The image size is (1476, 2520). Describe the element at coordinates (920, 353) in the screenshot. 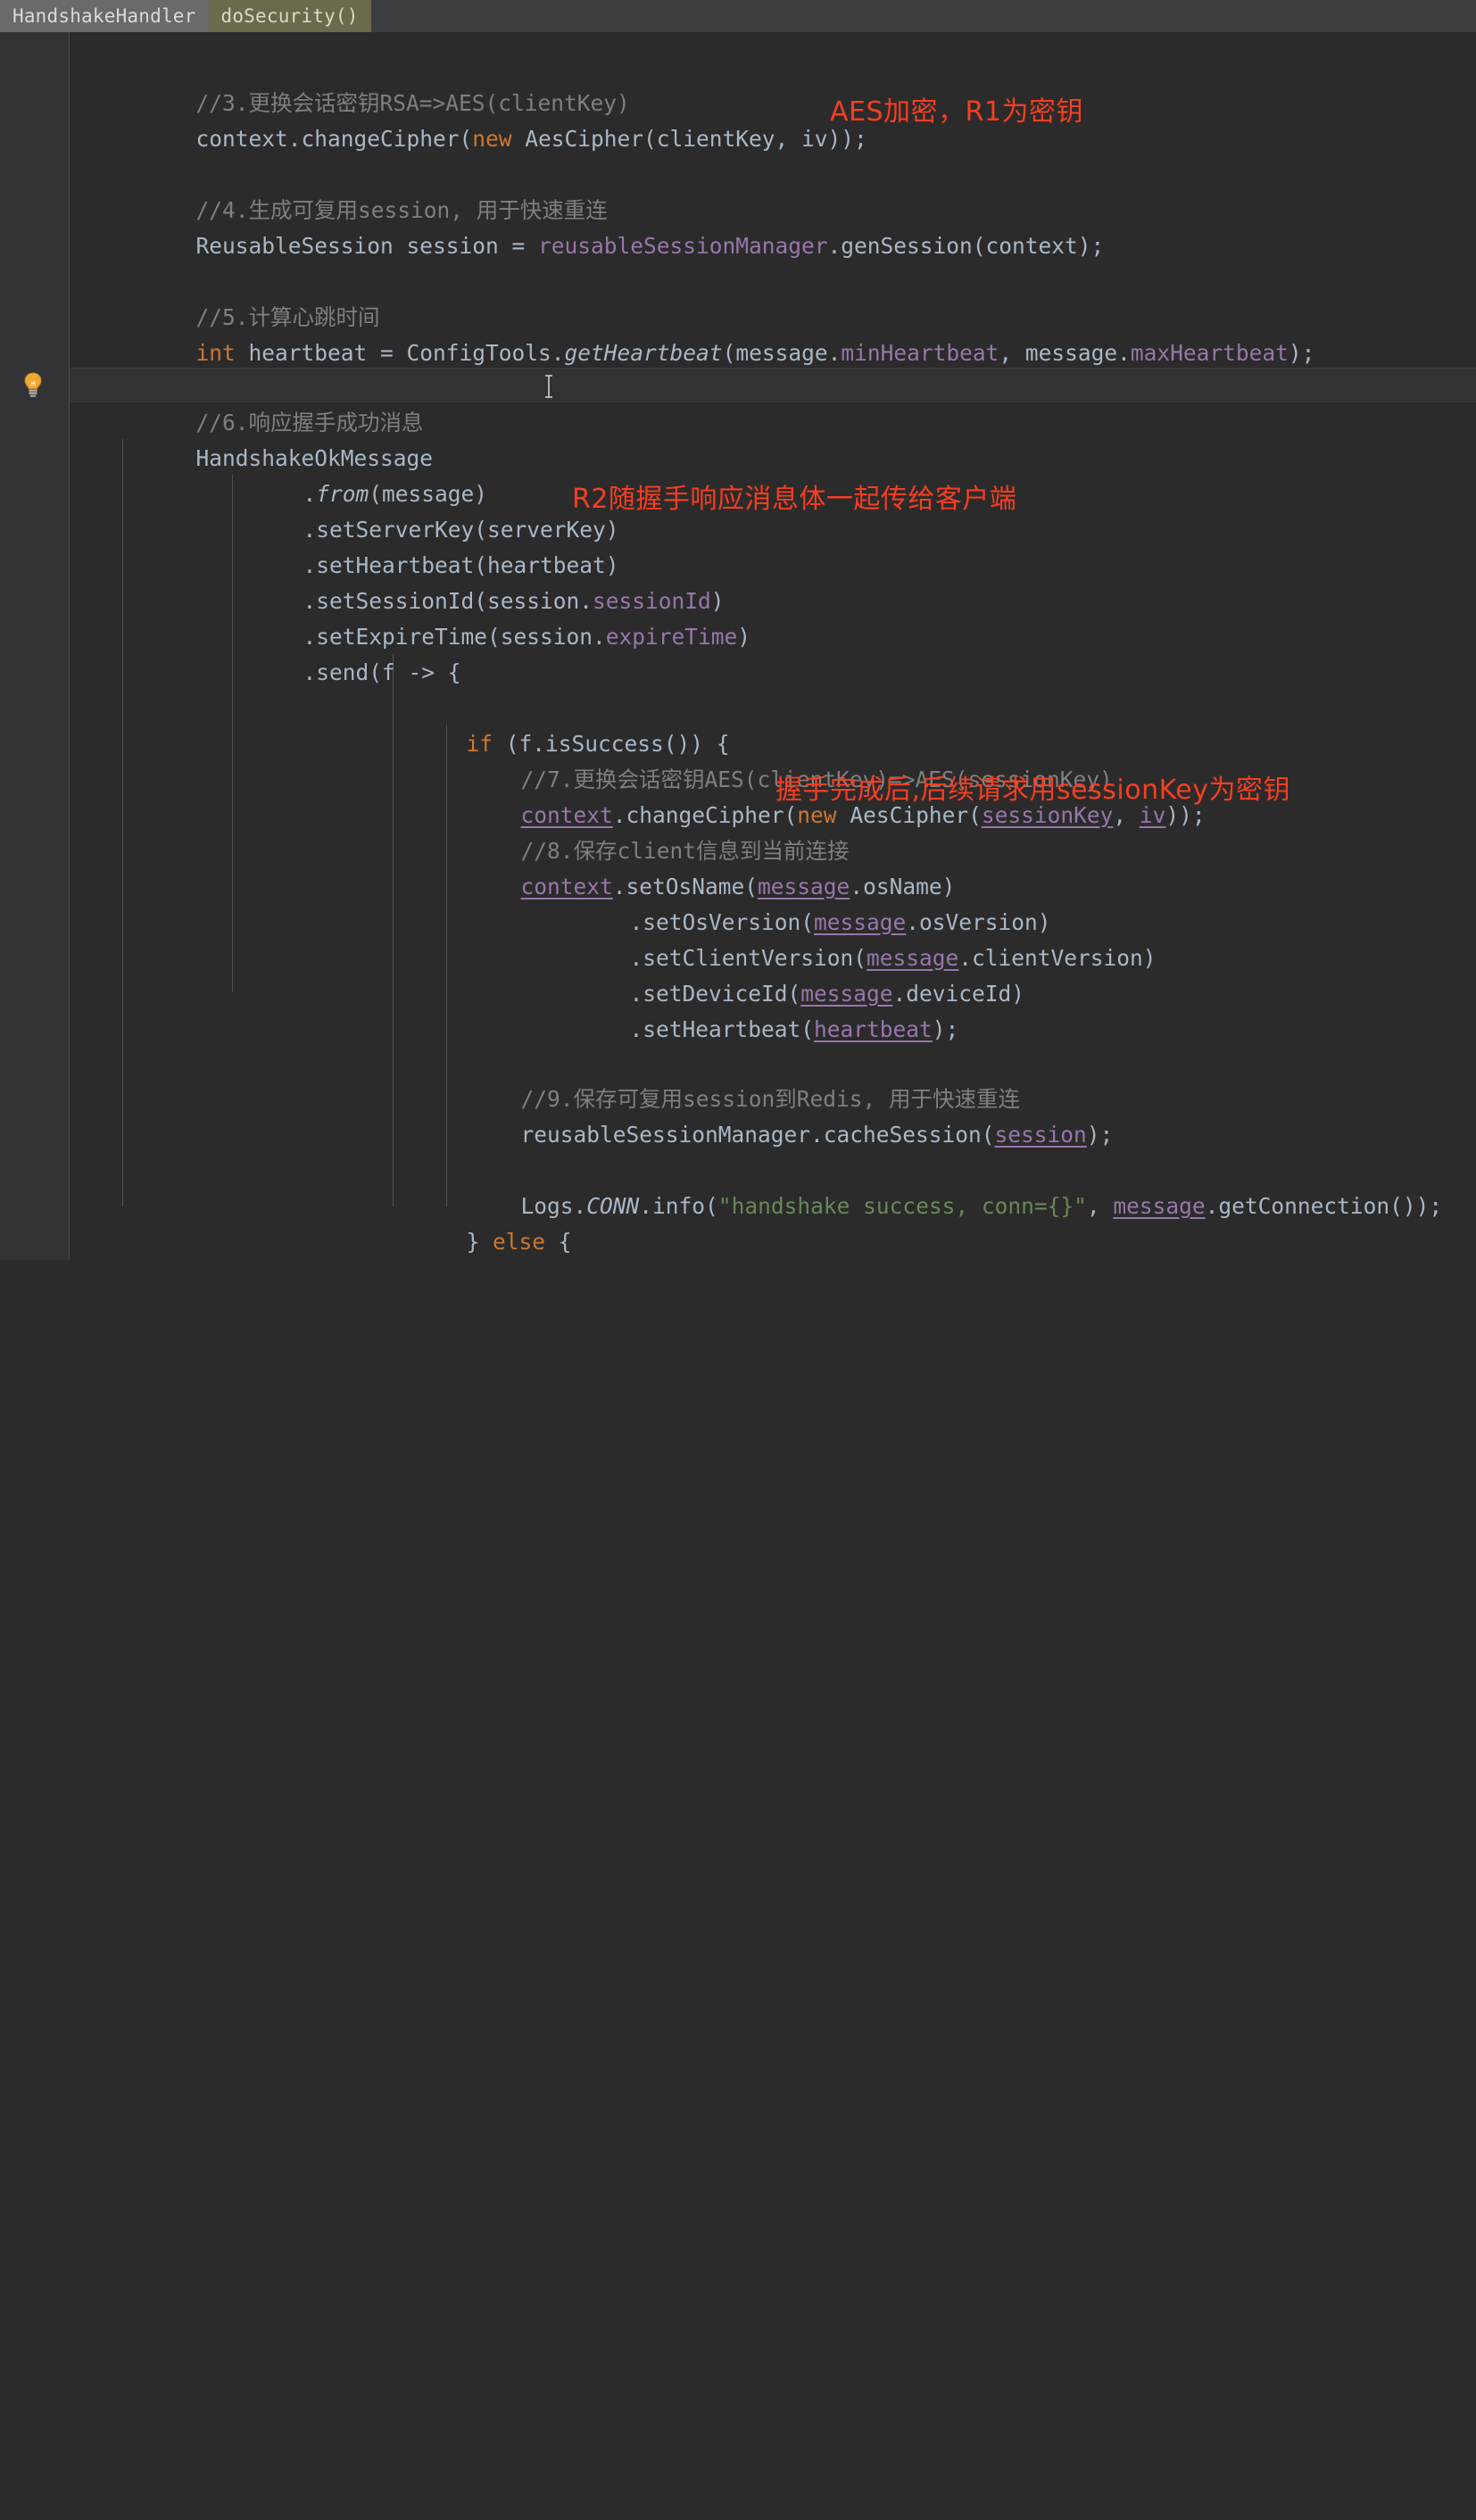

I see `field-token: minHeartbeat` at that location.